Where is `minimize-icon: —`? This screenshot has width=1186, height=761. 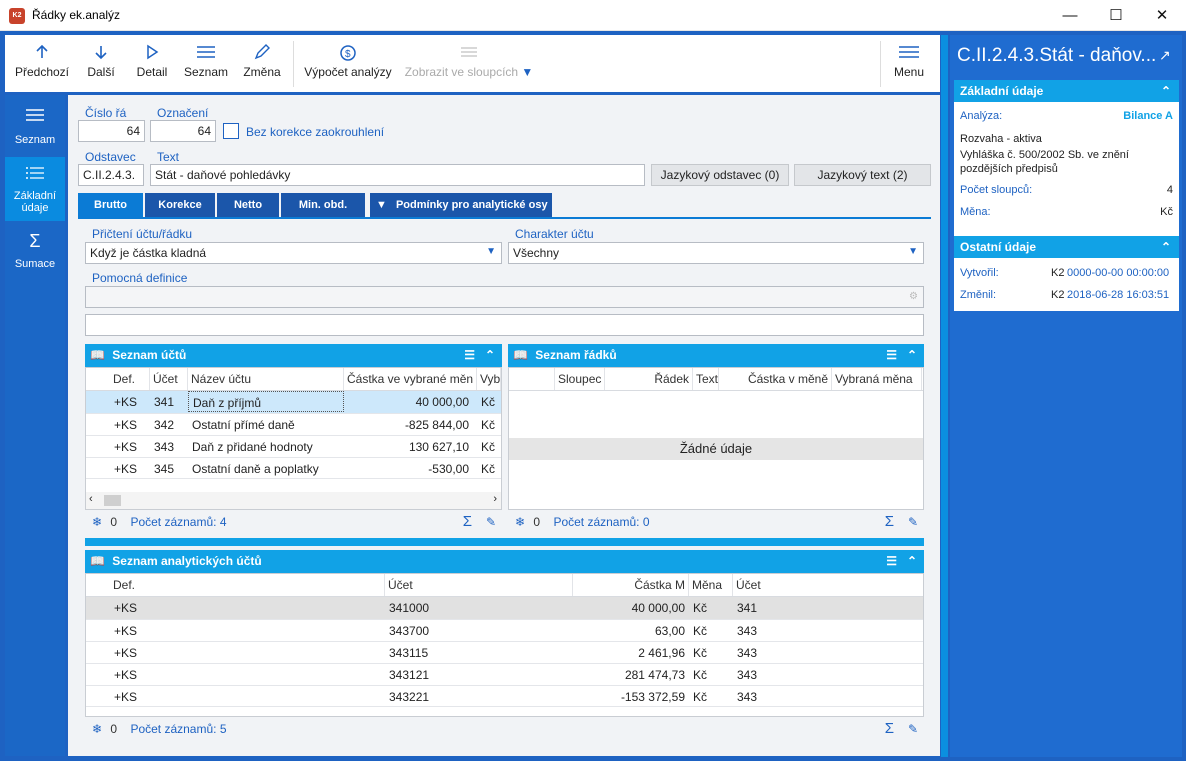 minimize-icon: — is located at coordinates (1070, 15).